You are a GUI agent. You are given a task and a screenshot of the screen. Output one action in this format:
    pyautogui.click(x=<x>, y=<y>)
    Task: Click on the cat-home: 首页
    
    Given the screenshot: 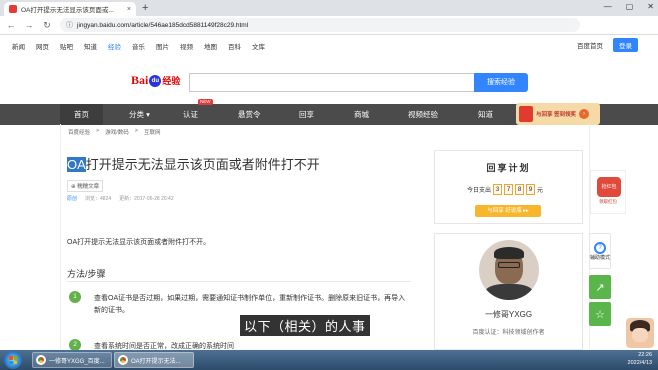 What is the action you would take?
    pyautogui.click(x=81, y=114)
    